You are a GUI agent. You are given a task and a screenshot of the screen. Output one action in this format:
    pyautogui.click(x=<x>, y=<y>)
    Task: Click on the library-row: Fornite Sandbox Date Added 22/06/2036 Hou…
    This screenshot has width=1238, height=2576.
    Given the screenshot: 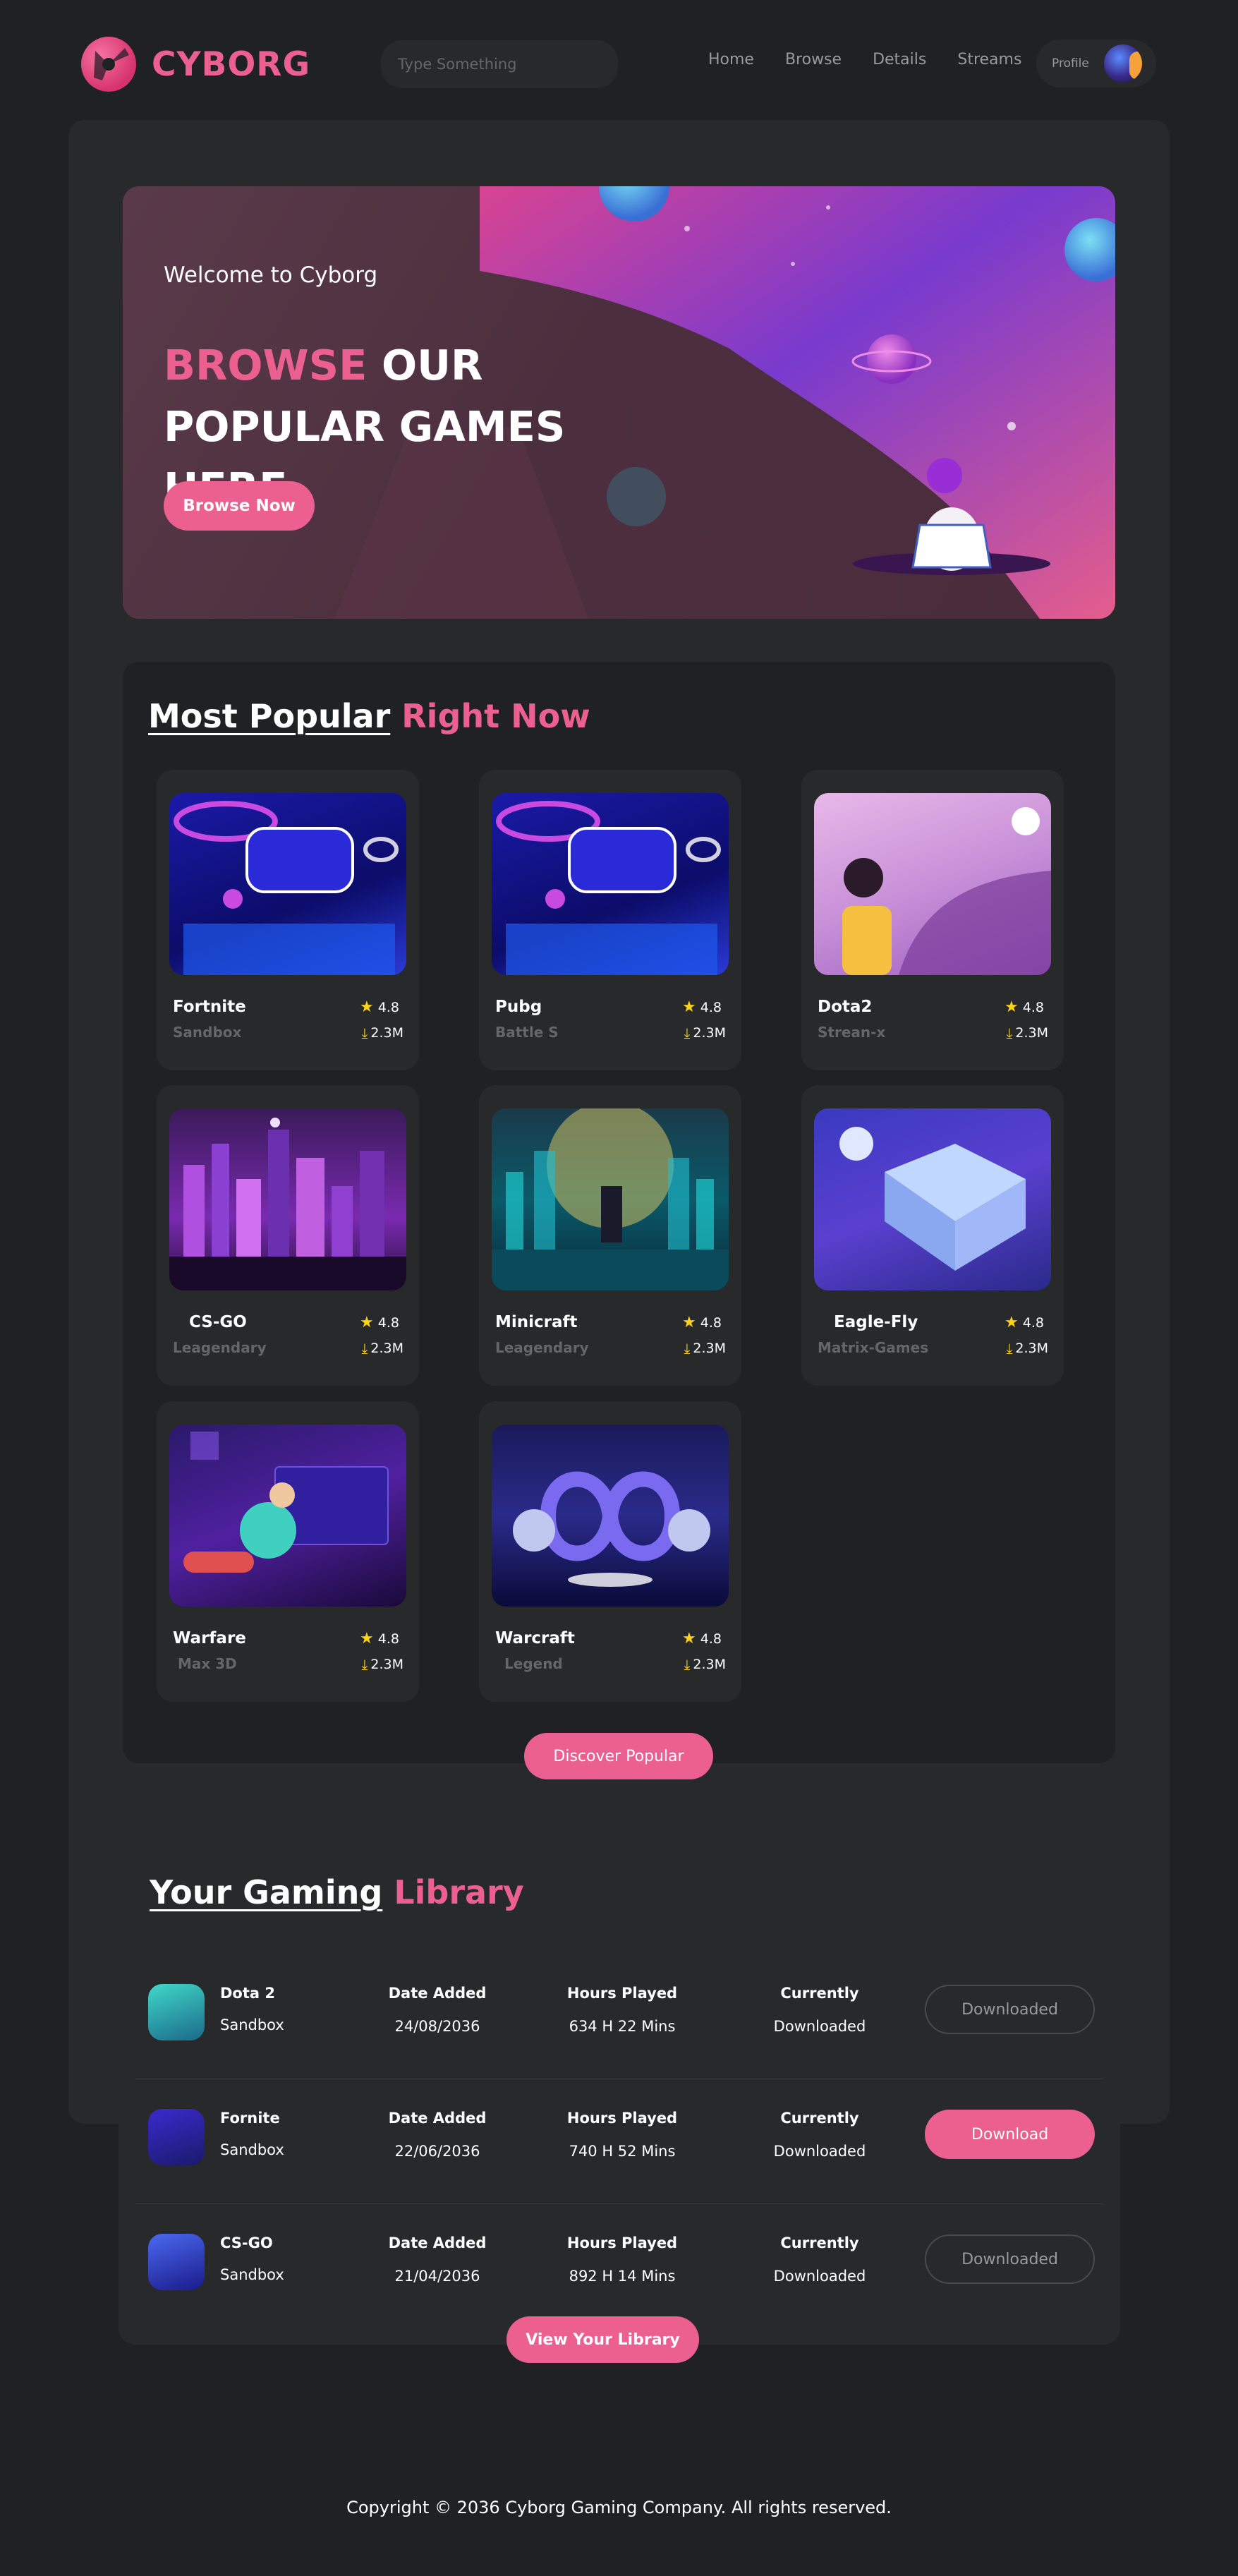 What is the action you would take?
    pyautogui.click(x=619, y=2142)
    